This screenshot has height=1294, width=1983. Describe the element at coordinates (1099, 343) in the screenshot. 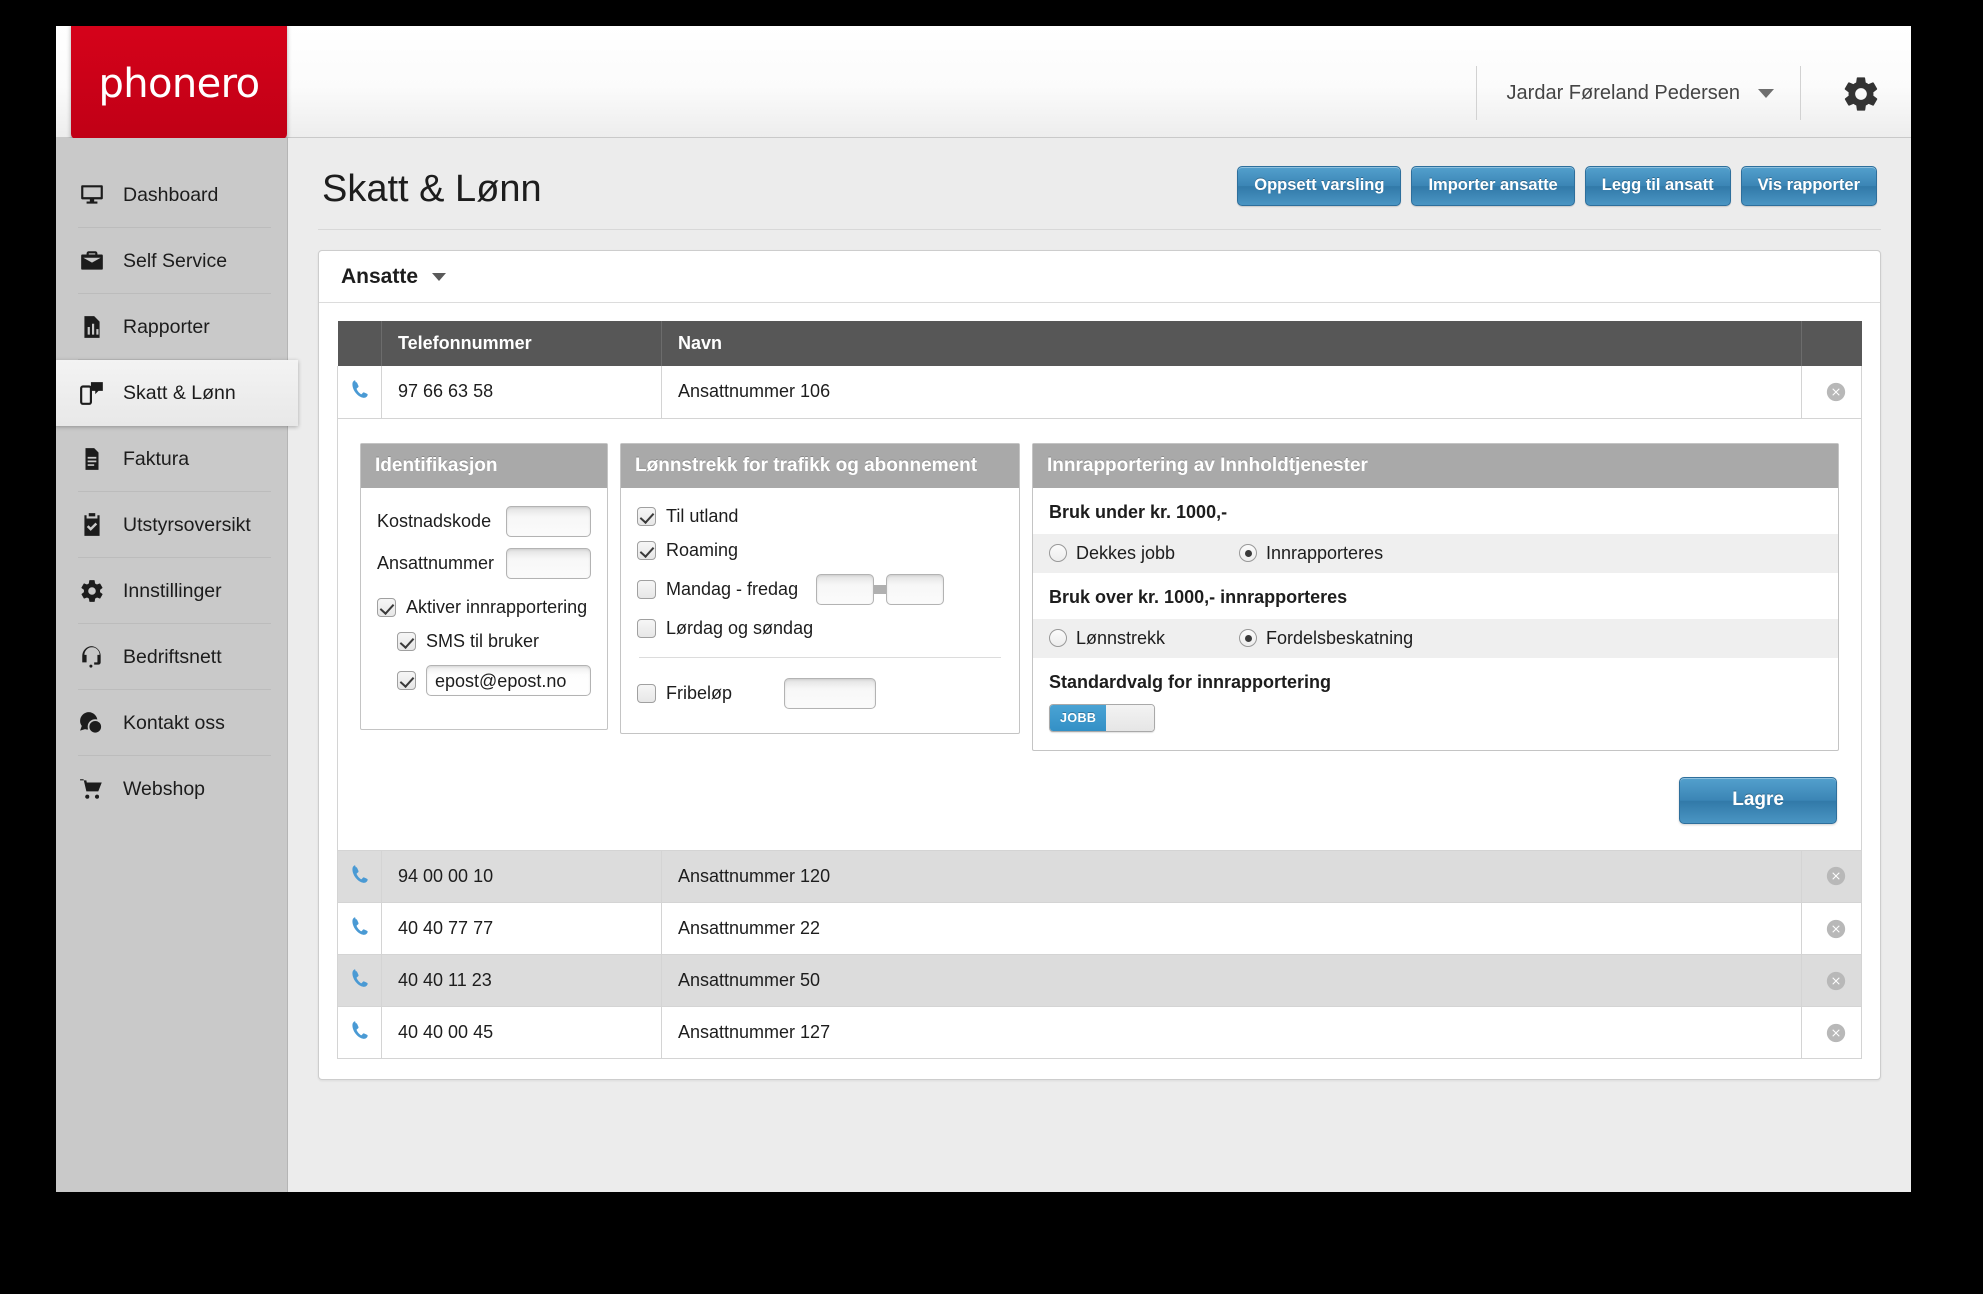

I see `table-header-row: Telefonnummer Navn` at that location.